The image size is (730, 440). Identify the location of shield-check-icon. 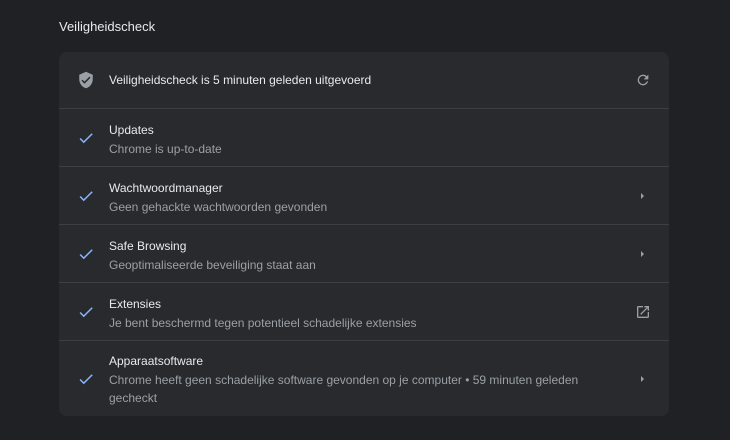
(86, 80).